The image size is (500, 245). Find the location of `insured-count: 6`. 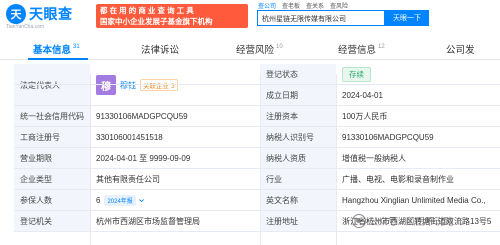

insured-count: 6 is located at coordinates (98, 200).